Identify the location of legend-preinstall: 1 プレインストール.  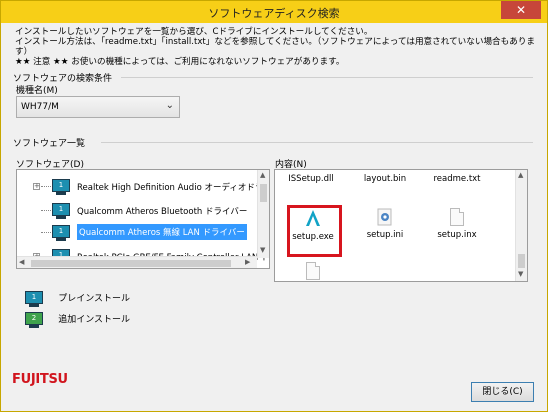
(78, 299).